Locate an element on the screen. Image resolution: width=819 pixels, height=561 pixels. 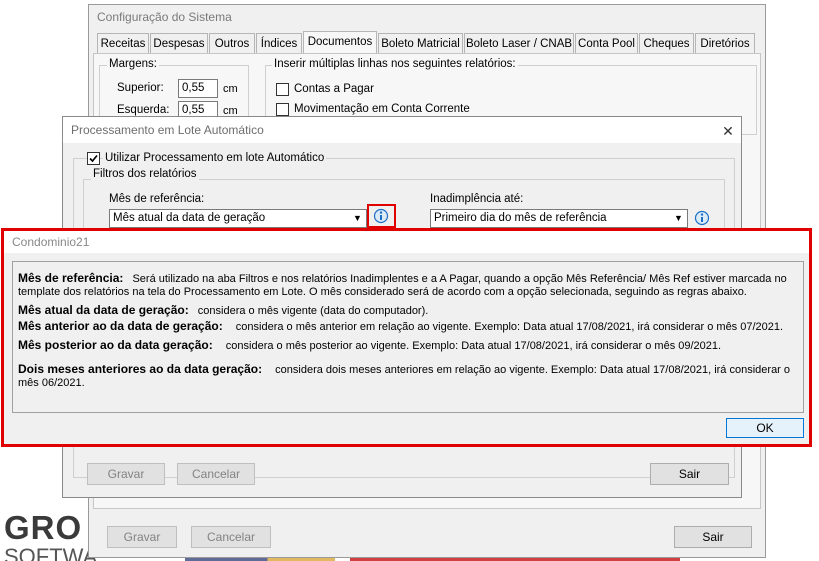
help-opt2-heading: Mês anterior ao da data de geração: is located at coordinates (120, 326).